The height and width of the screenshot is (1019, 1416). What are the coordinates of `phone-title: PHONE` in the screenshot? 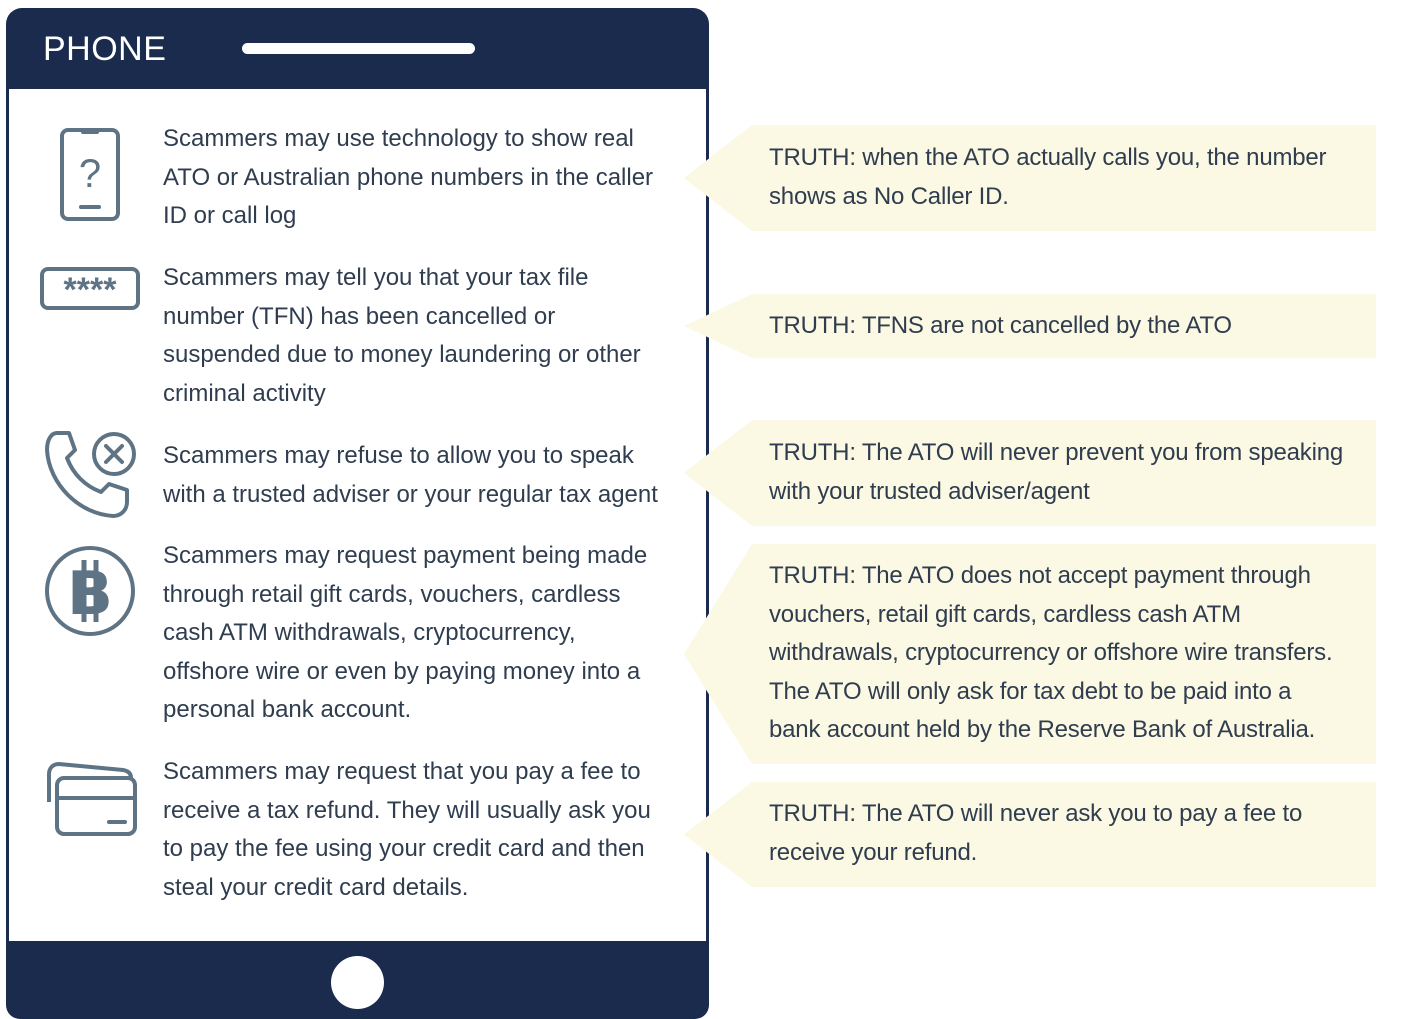 It's located at (105, 49).